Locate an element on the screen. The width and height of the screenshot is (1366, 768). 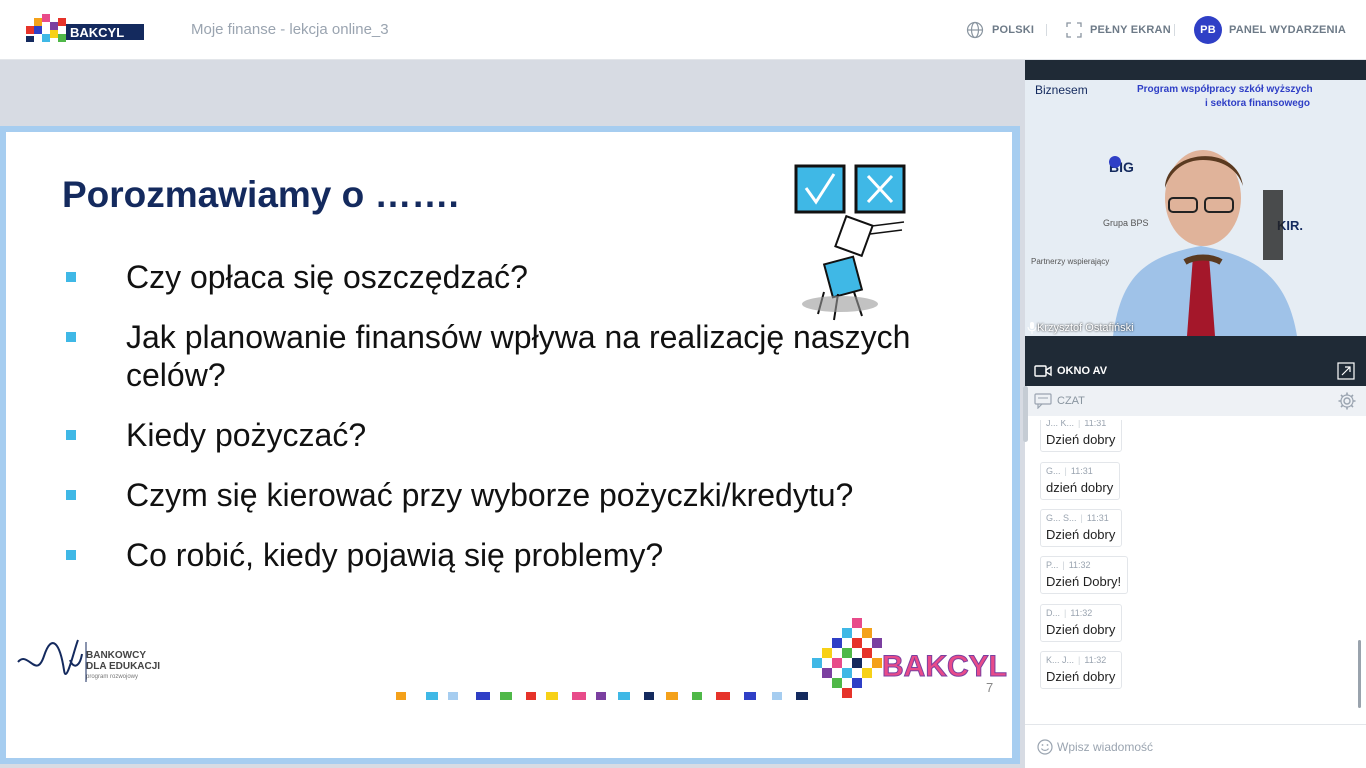
chat-message: G... | 11:31 dzień dobry is located at coordinates (1080, 481).